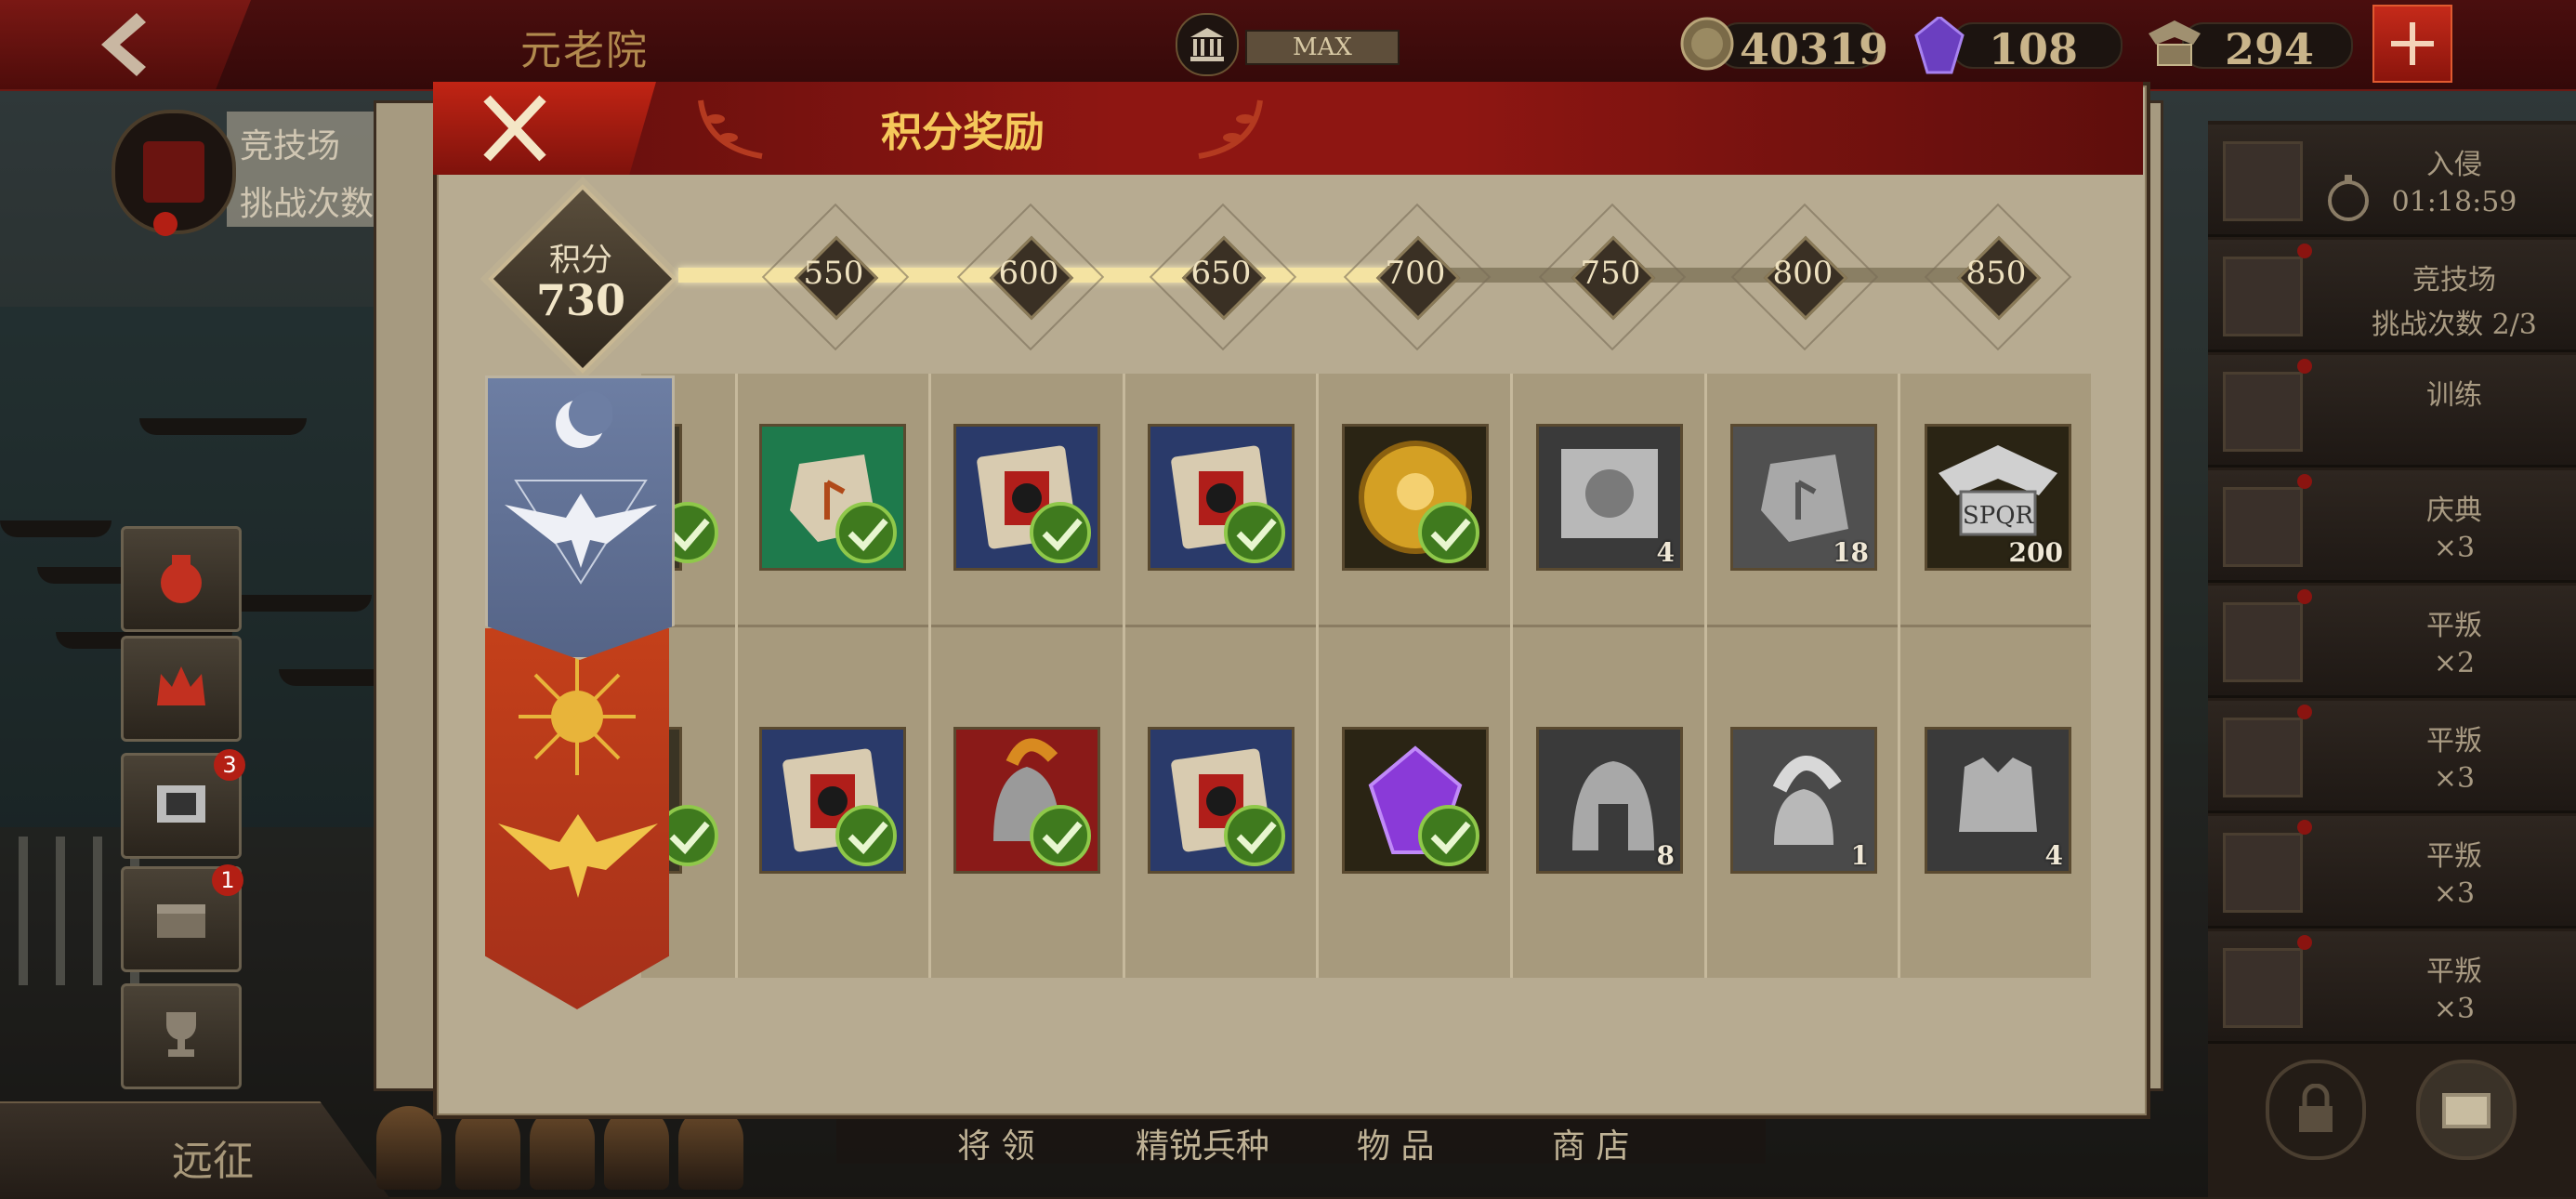 The width and height of the screenshot is (2576, 1199). Describe the element at coordinates (2392, 296) in the screenshot. I see `event-arena: 竞技场 挑战次数 2/3` at that location.